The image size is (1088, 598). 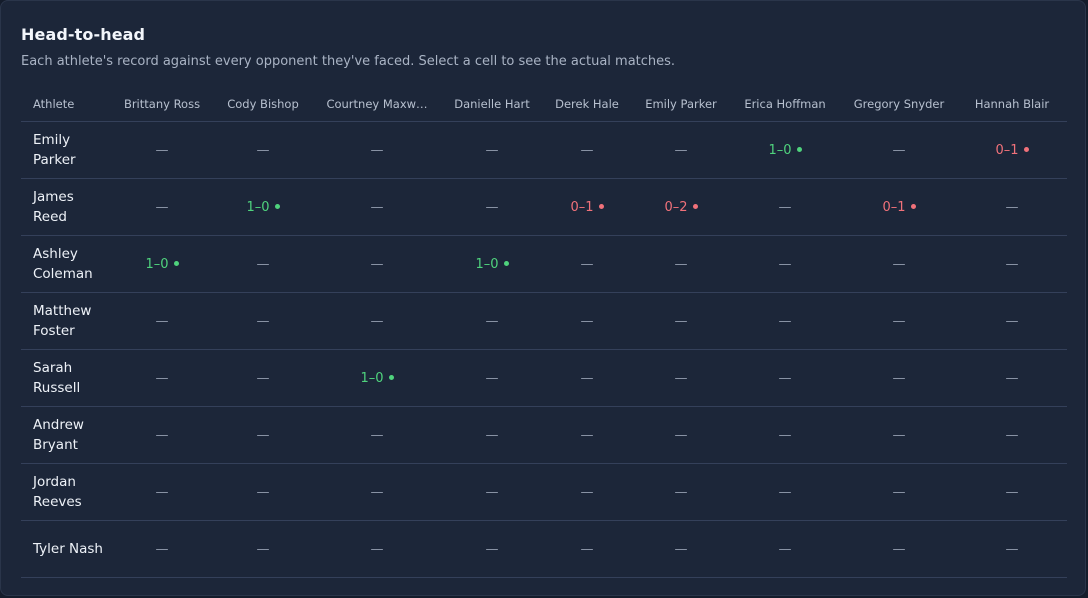 What do you see at coordinates (57, 378) in the screenshot?
I see `athlete-name: Sarah Russell` at bounding box center [57, 378].